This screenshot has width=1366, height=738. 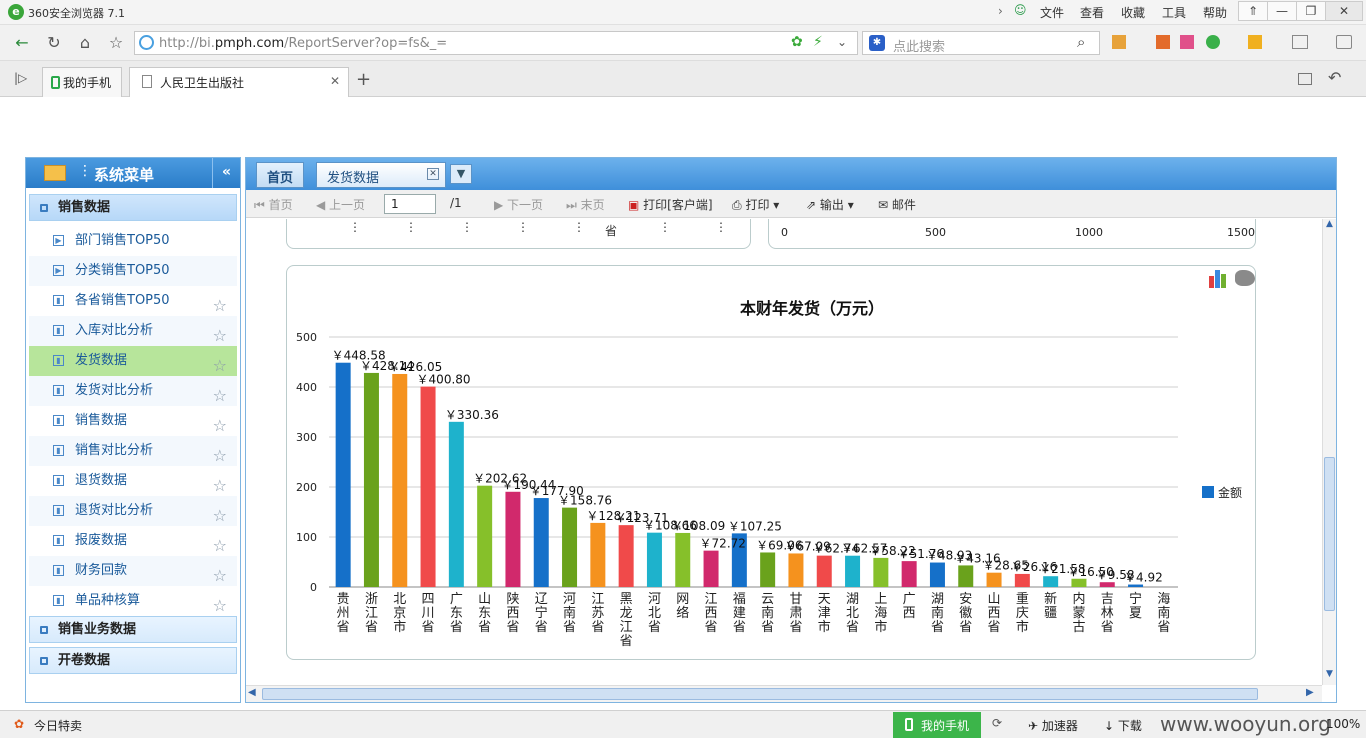 I want to click on speed-mode-icon: ⚡, so click(x=818, y=42).